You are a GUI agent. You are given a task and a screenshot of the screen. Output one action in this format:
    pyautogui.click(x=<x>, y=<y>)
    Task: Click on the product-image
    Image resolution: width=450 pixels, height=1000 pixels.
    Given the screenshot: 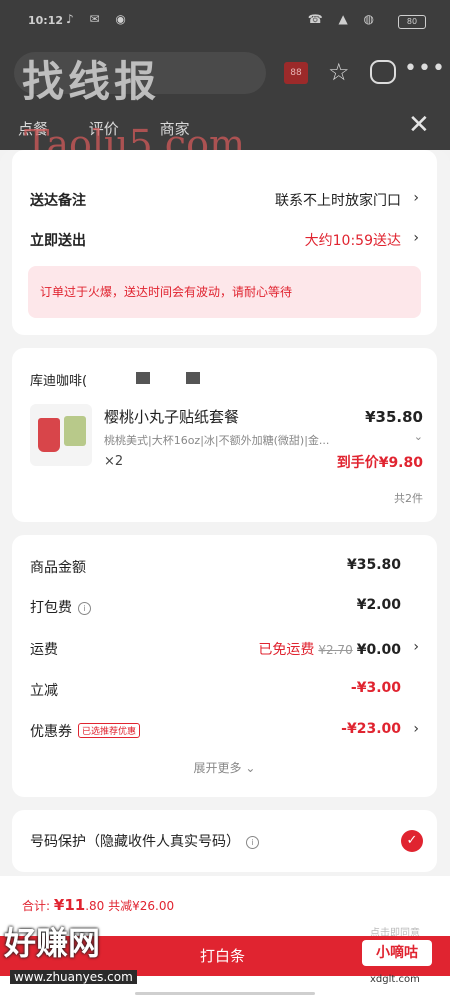 What is the action you would take?
    pyautogui.click(x=61, y=435)
    